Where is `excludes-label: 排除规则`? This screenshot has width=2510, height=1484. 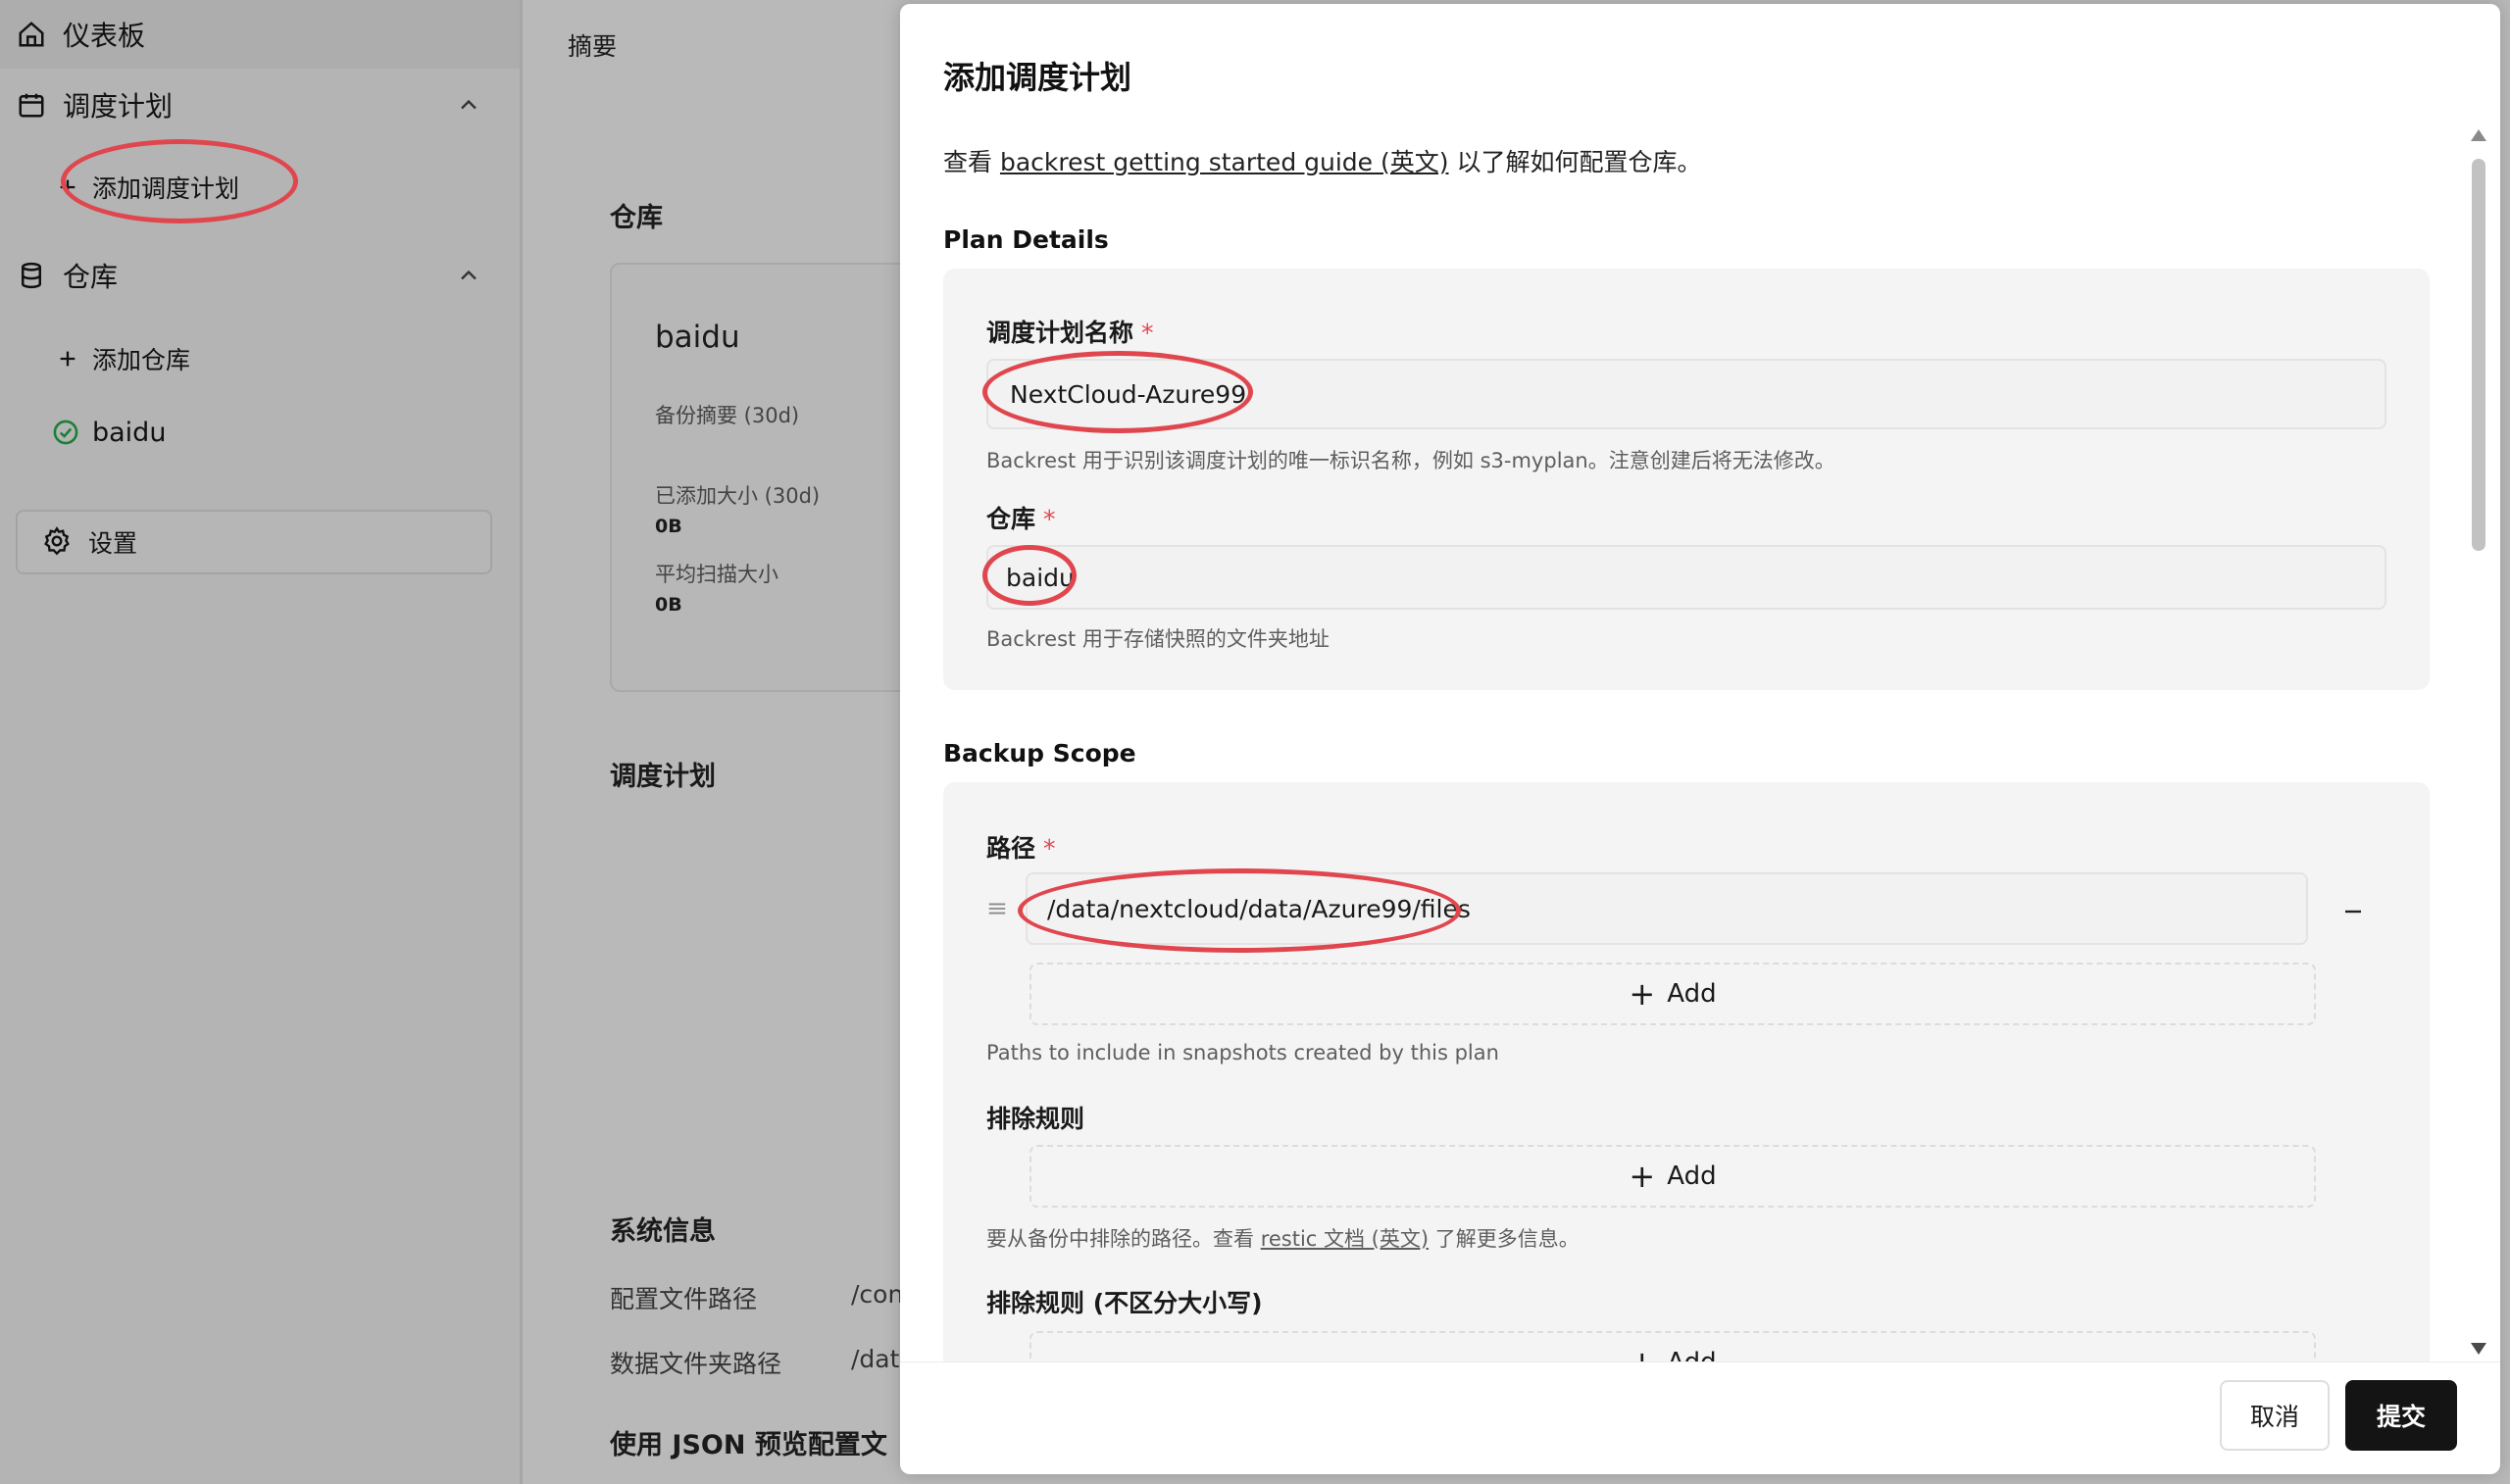
excludes-label: 排除规则 is located at coordinates (1035, 1119).